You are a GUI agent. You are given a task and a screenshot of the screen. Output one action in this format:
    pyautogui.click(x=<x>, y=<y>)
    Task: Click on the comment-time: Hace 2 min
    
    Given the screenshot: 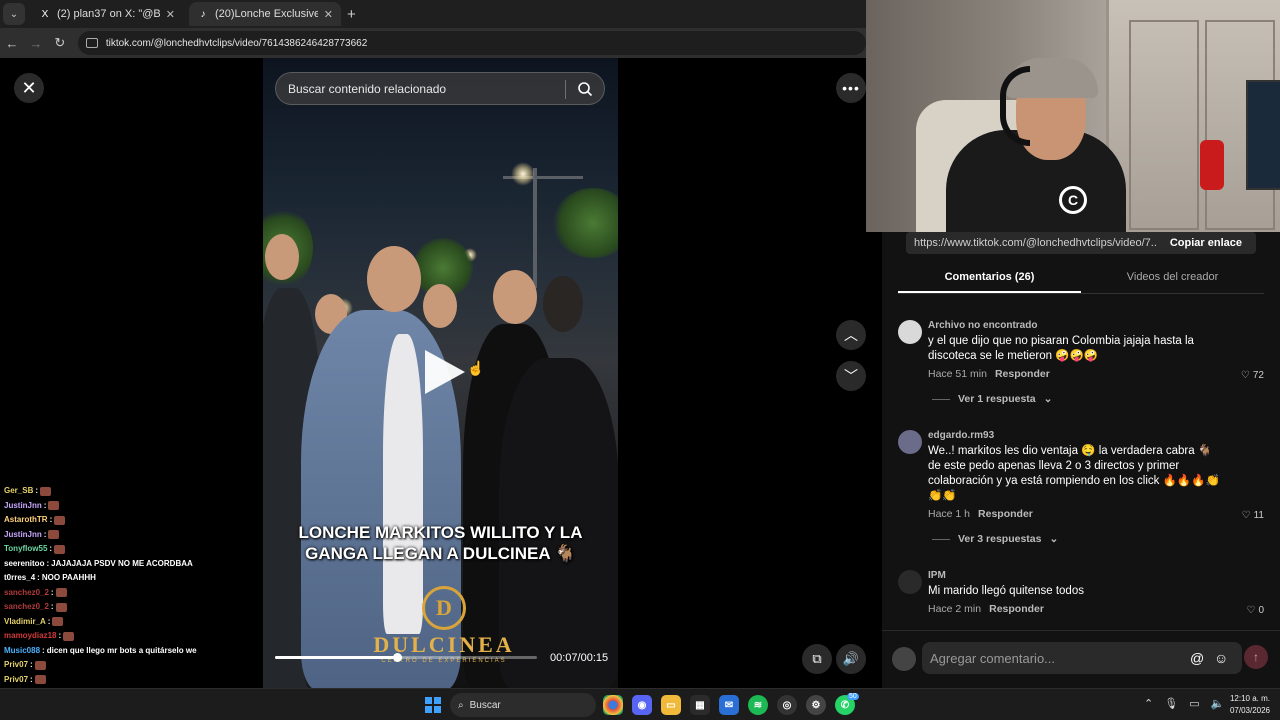 What is the action you would take?
    pyautogui.click(x=955, y=609)
    